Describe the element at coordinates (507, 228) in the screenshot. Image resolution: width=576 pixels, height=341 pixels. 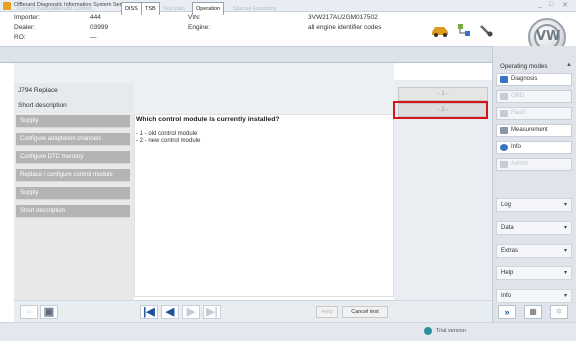
I see `data-label: Data` at that location.